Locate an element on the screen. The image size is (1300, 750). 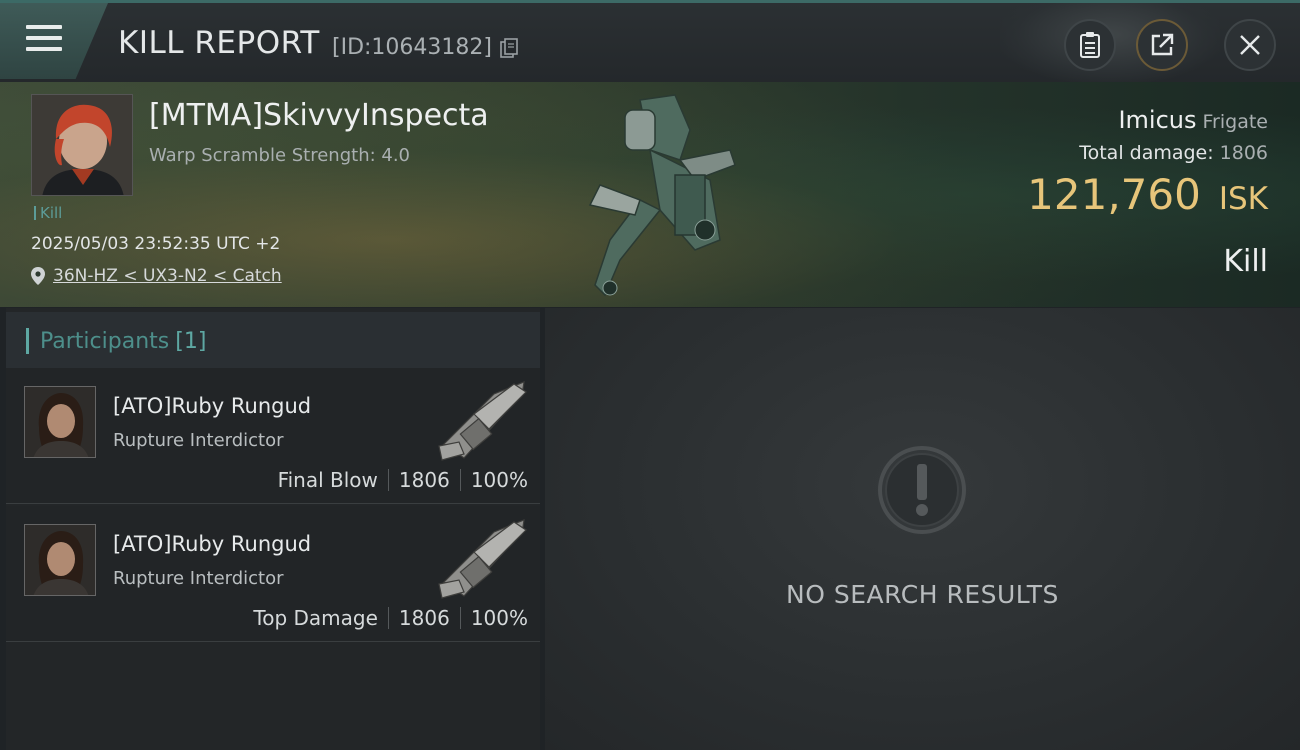
share-icon is located at coordinates (1162, 44).